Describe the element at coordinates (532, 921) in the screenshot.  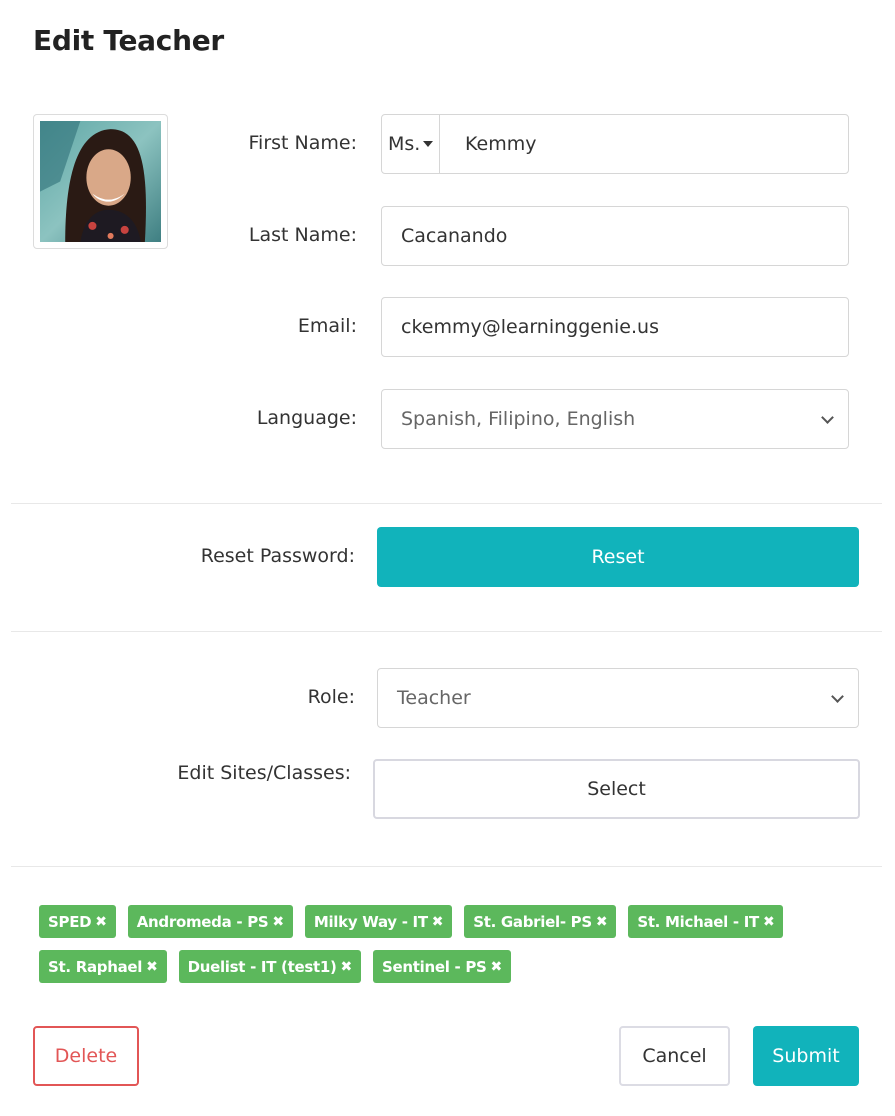
I see `site-tag-label: St. Gabriel- PS` at that location.